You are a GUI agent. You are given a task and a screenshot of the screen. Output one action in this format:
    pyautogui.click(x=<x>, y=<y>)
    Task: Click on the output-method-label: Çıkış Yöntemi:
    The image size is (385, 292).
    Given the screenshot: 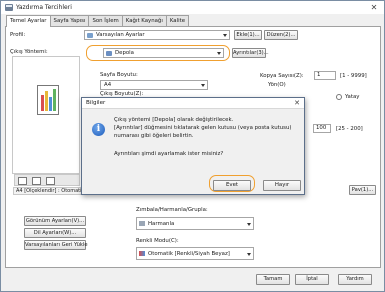 What is the action you would take?
    pyautogui.click(x=29, y=52)
    